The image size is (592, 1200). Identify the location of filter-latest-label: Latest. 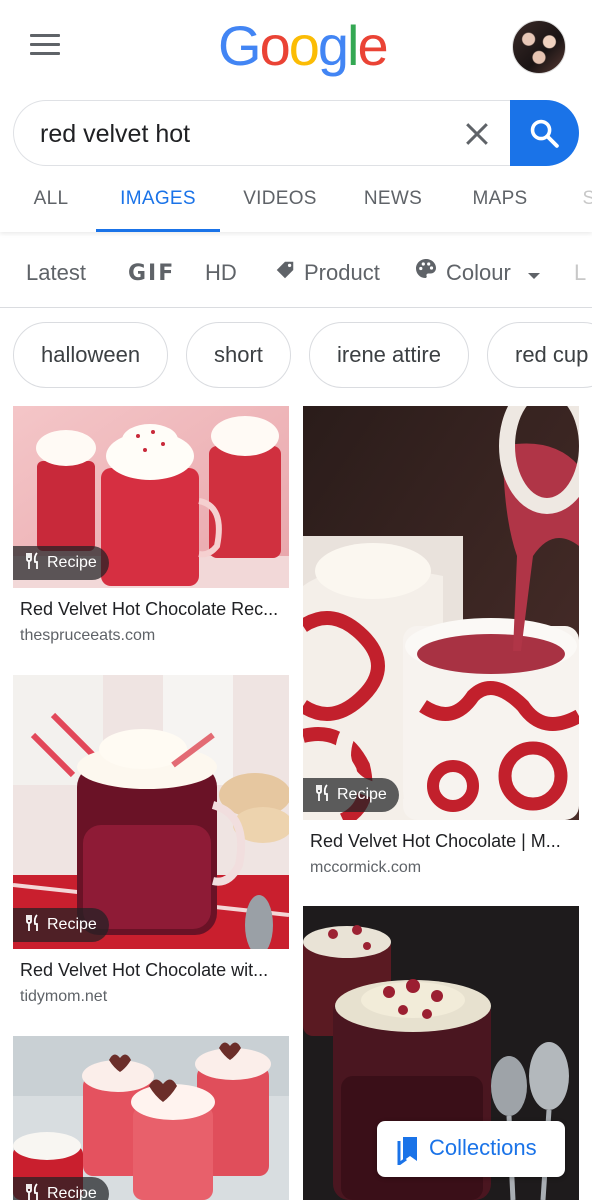
(56, 272).